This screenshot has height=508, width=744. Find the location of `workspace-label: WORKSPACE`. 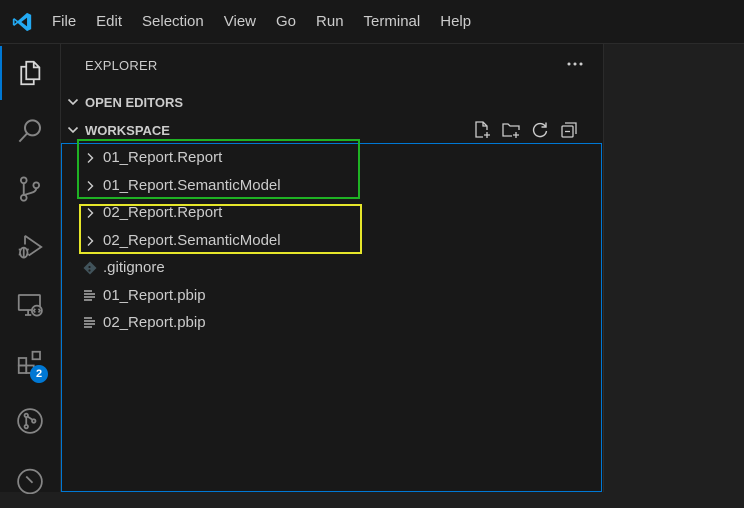

workspace-label: WORKSPACE is located at coordinates (127, 130).